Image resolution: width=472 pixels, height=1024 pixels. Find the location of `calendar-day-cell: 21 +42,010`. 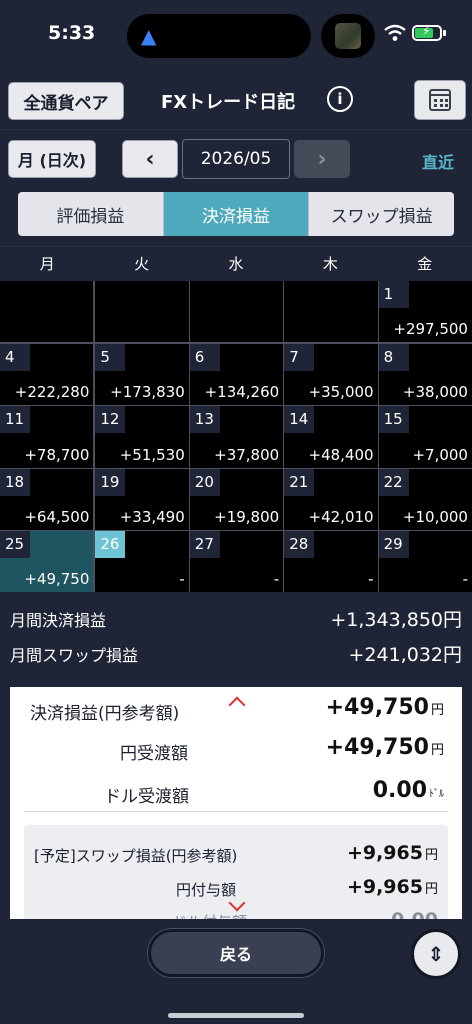

calendar-day-cell: 21 +42,010 is located at coordinates (331, 499).